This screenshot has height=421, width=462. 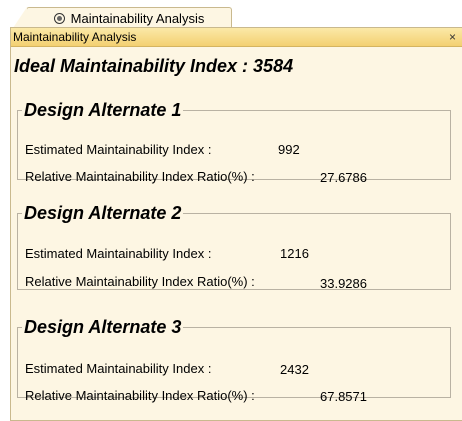 I want to click on estimated-index-value: 2432, so click(x=294, y=369).